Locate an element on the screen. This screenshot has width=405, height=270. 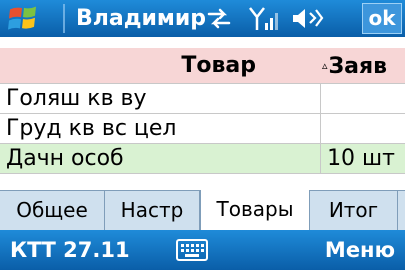
row-qty: 10 шт is located at coordinates (362, 158).